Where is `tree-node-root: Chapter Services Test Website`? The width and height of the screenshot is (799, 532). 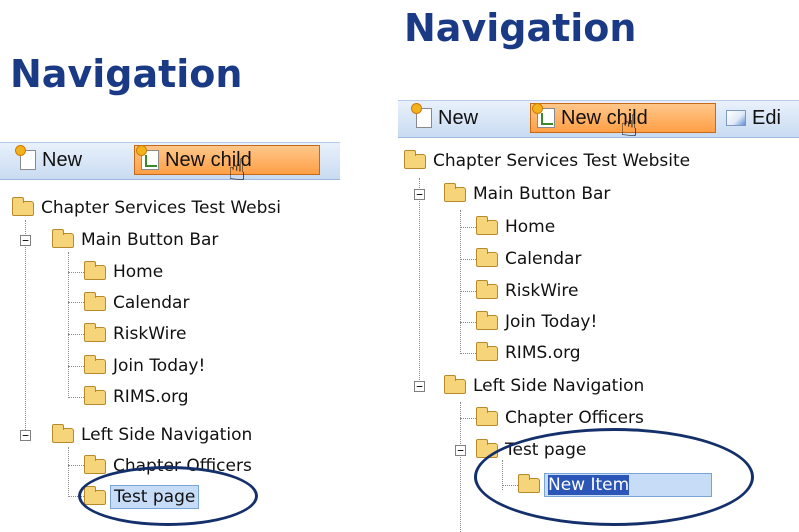
tree-node-root: Chapter Services Test Website is located at coordinates (548, 161).